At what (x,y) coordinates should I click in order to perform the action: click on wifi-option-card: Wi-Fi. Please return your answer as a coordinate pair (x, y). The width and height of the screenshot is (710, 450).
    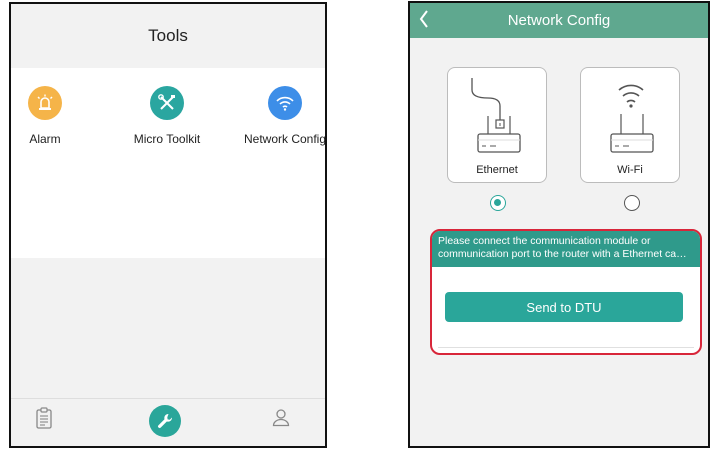
    Looking at the image, I should click on (630, 125).